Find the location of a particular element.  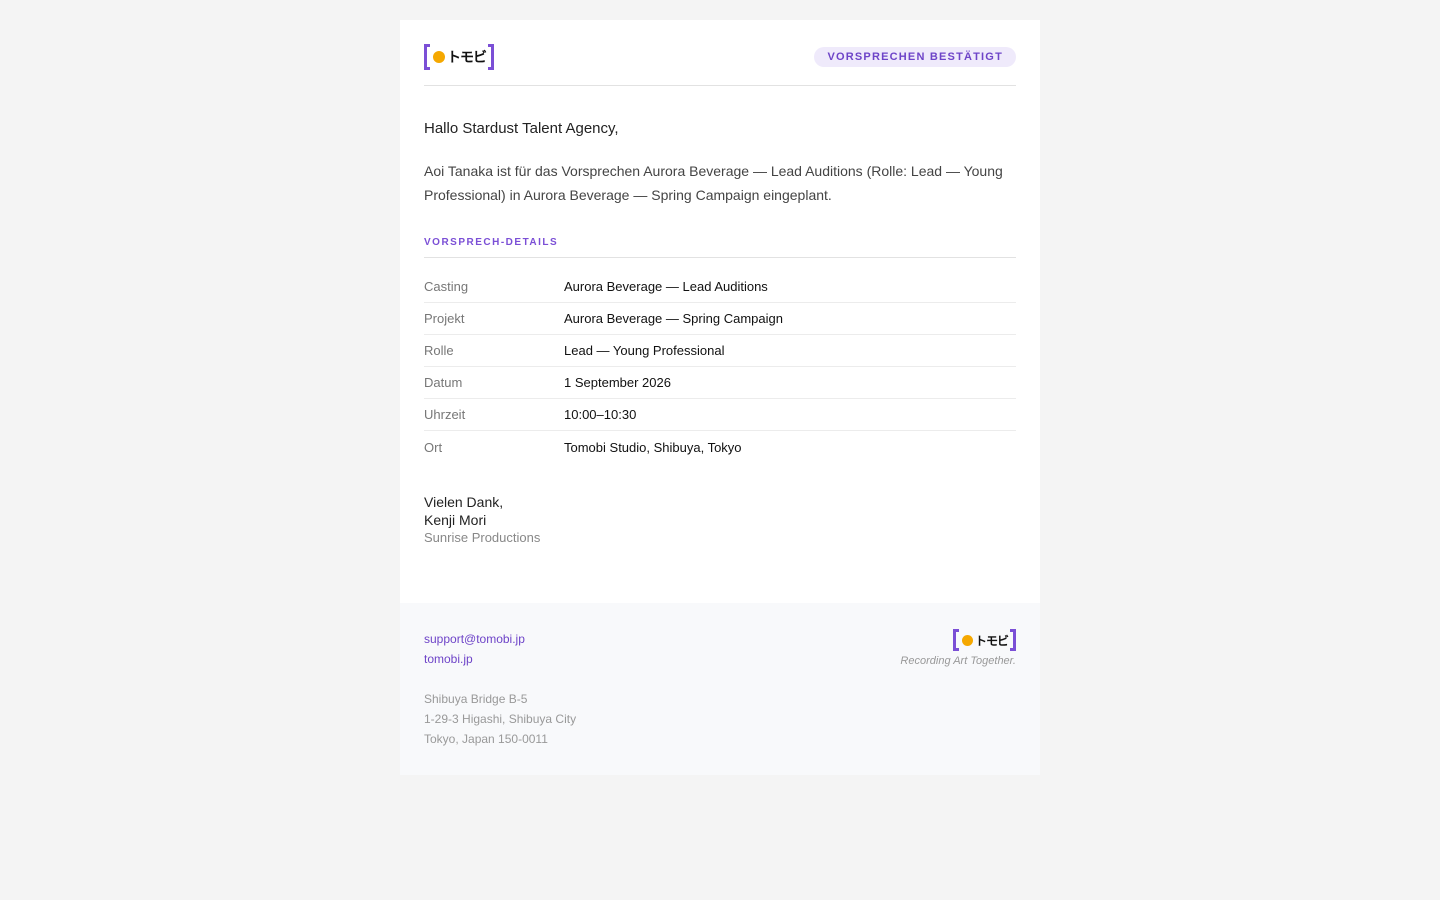

detail-label: Ort is located at coordinates (433, 447).